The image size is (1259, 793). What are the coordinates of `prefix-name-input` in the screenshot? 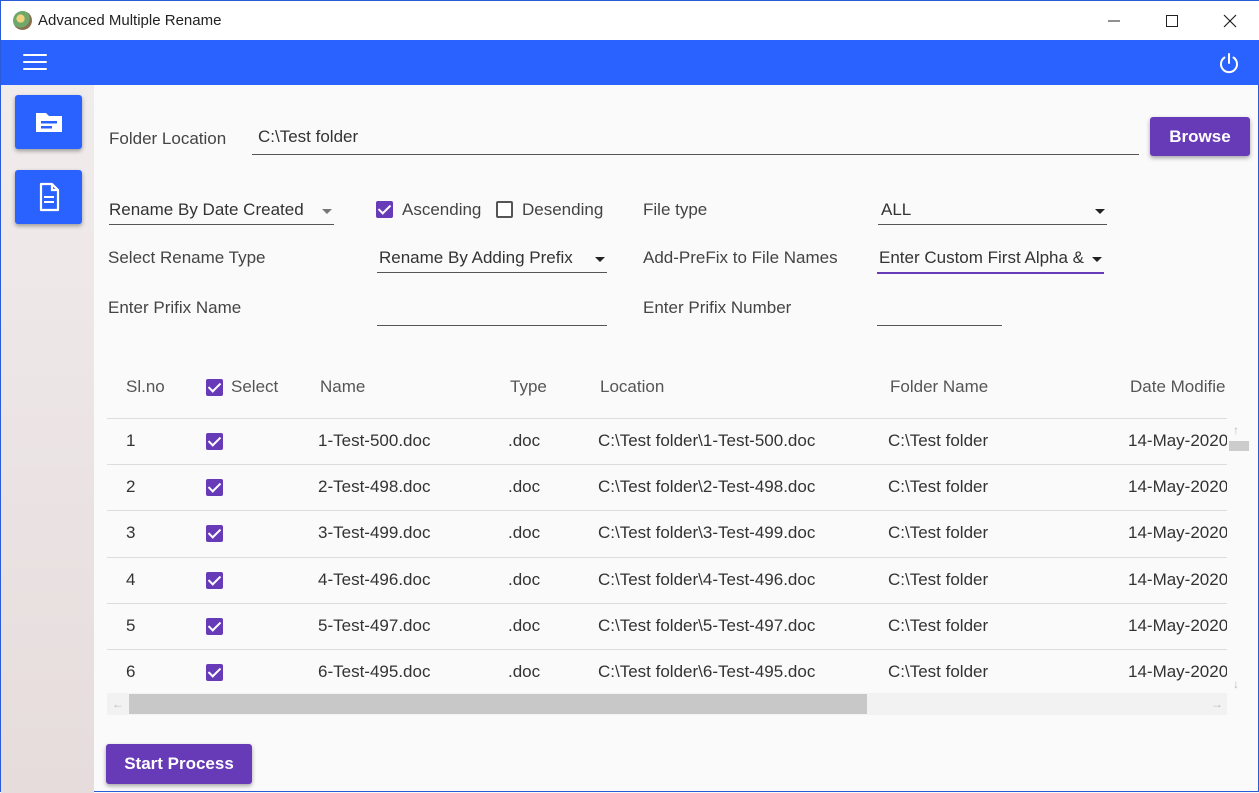 It's located at (492, 312).